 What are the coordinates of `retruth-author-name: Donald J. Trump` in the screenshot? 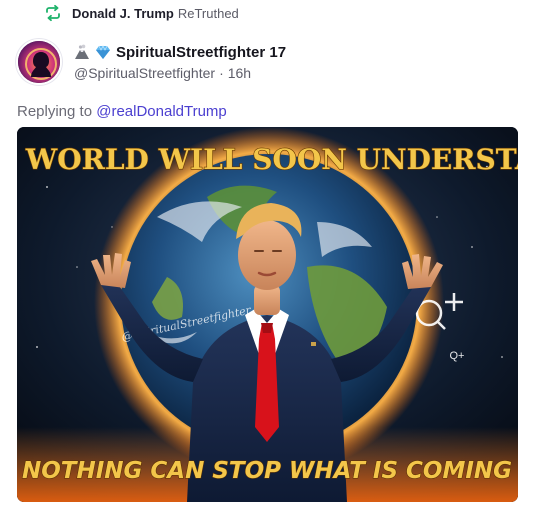 It's located at (123, 13).